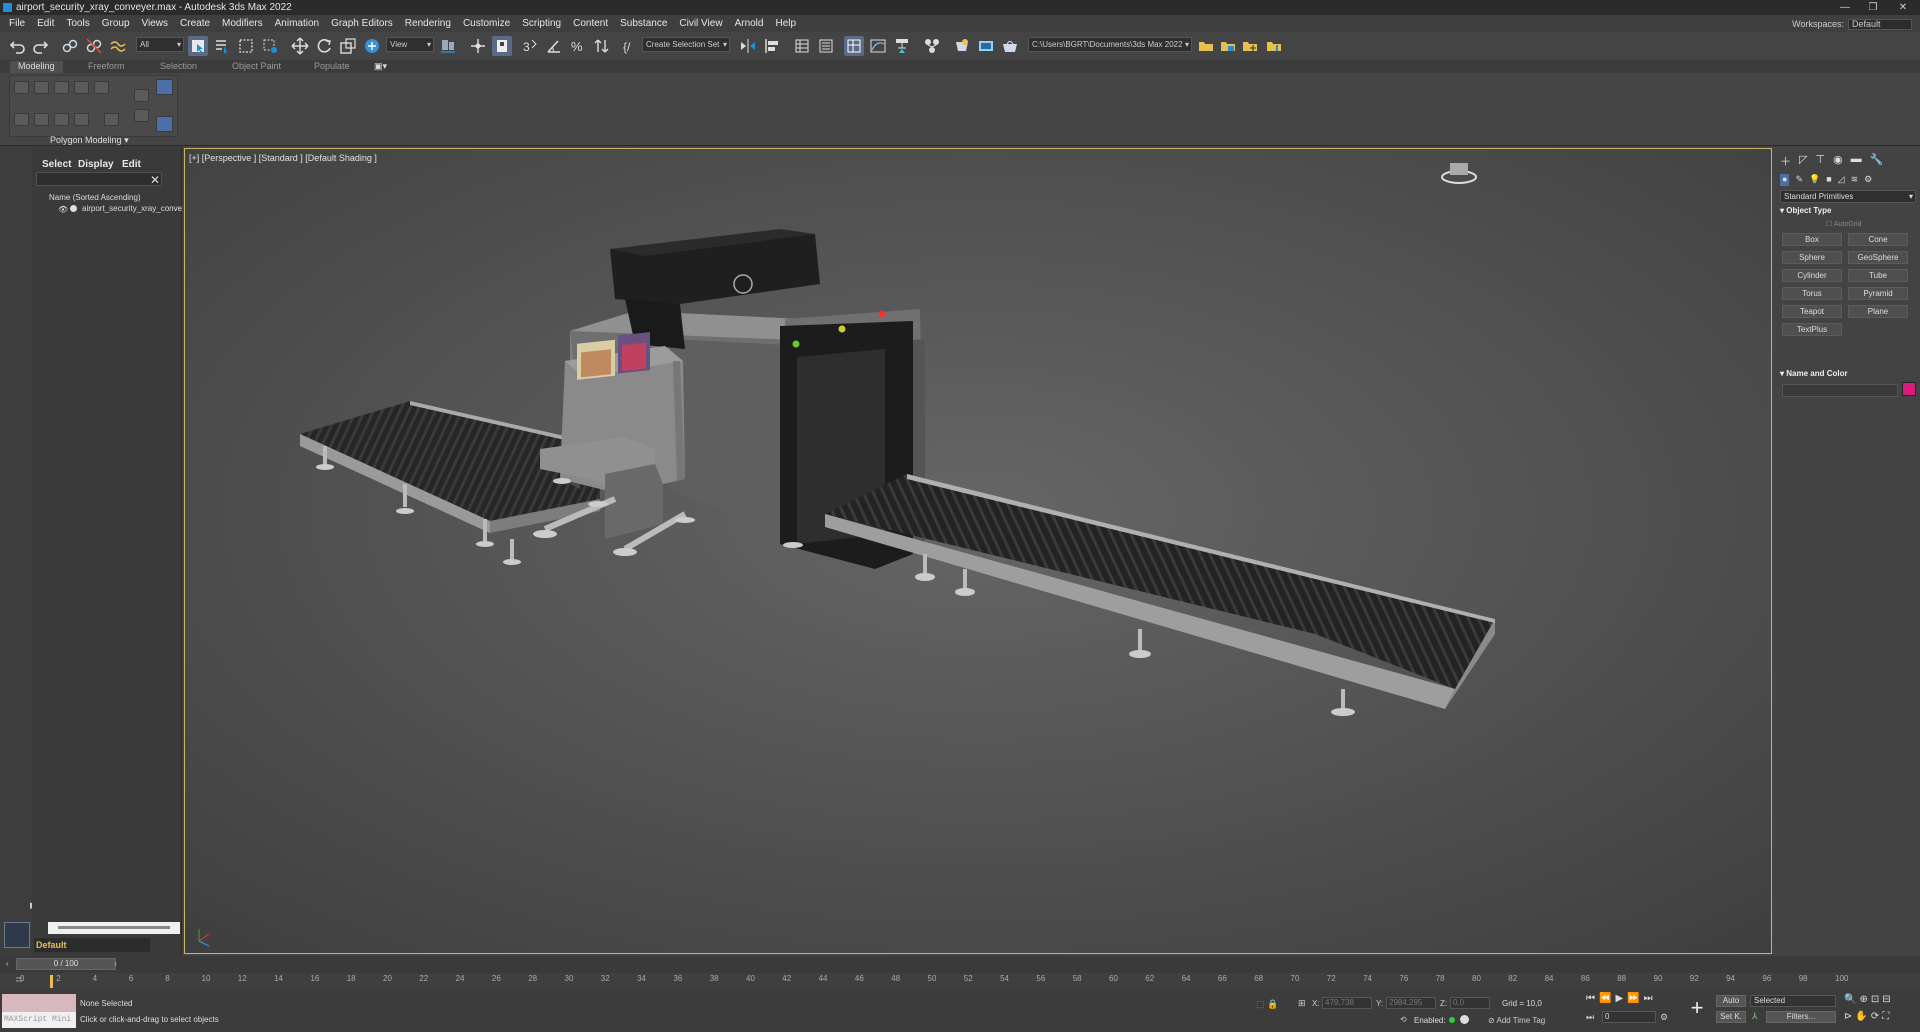 The image size is (1920, 1032). What do you see at coordinates (348, 46) in the screenshot?
I see `scale-icon` at bounding box center [348, 46].